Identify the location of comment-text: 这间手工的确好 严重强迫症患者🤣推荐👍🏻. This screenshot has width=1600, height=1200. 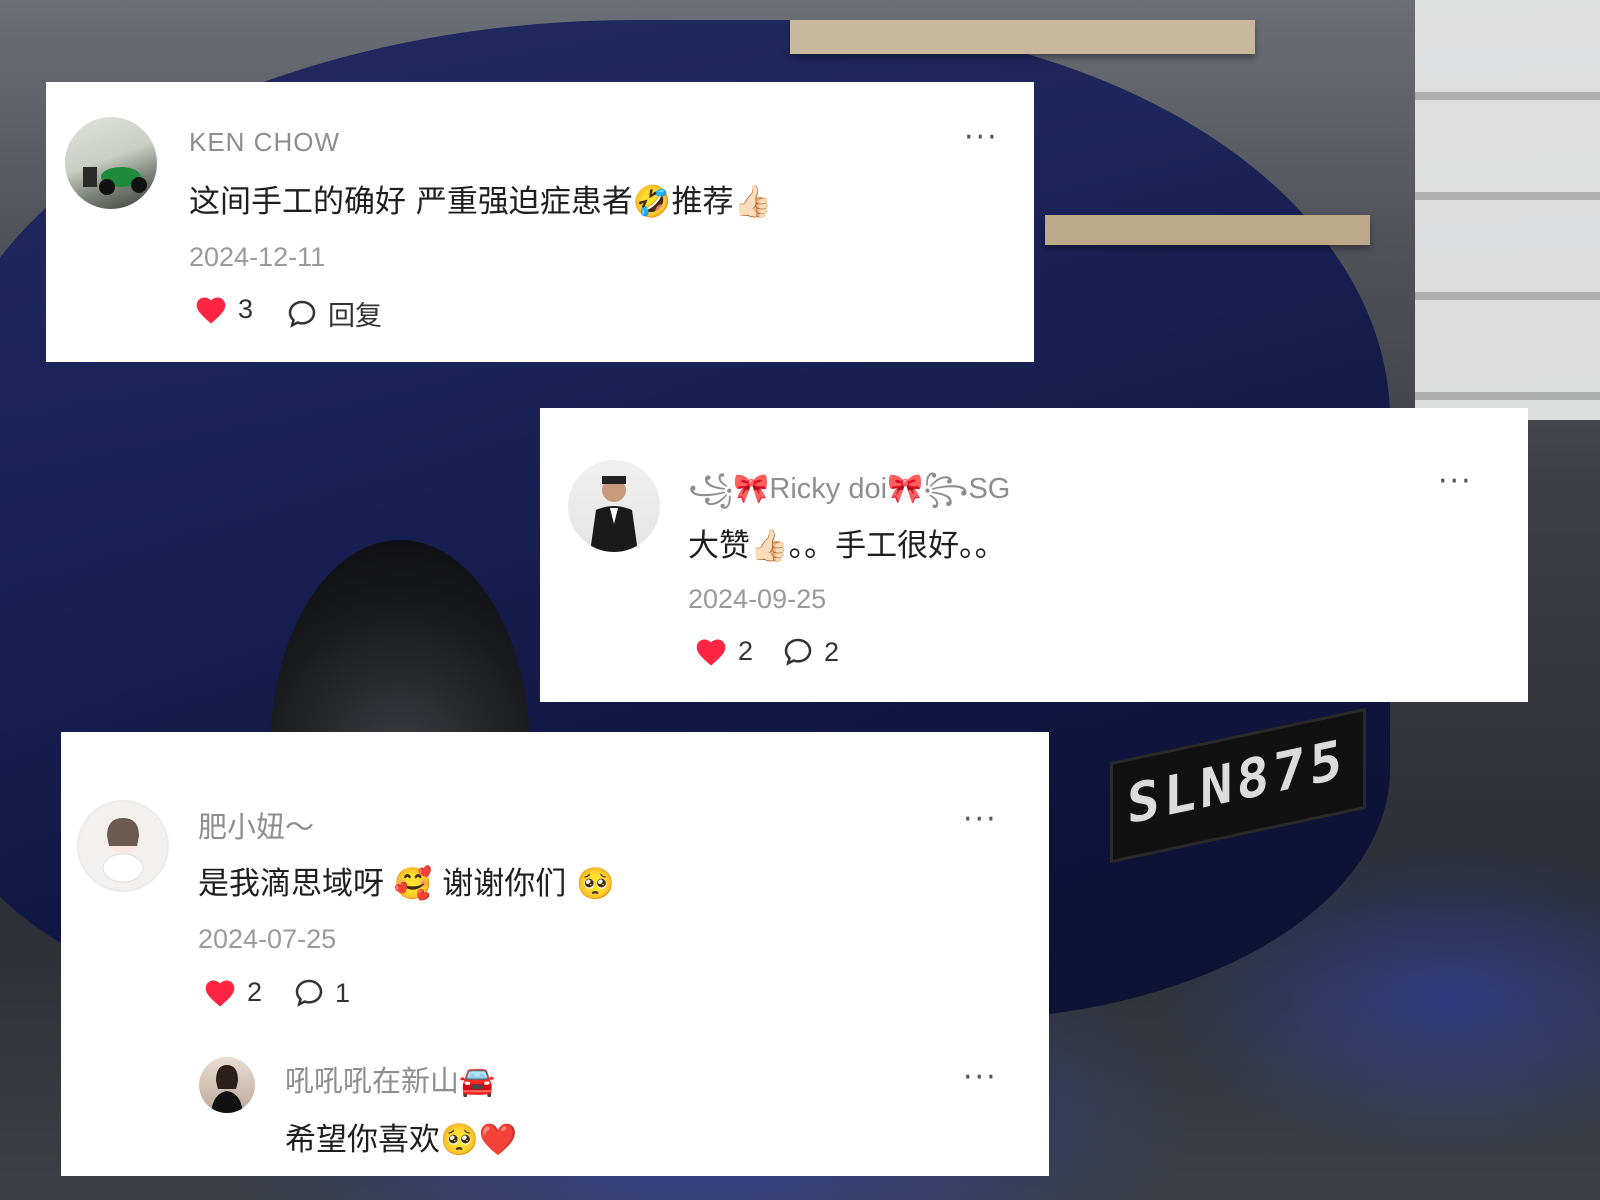
(481, 202).